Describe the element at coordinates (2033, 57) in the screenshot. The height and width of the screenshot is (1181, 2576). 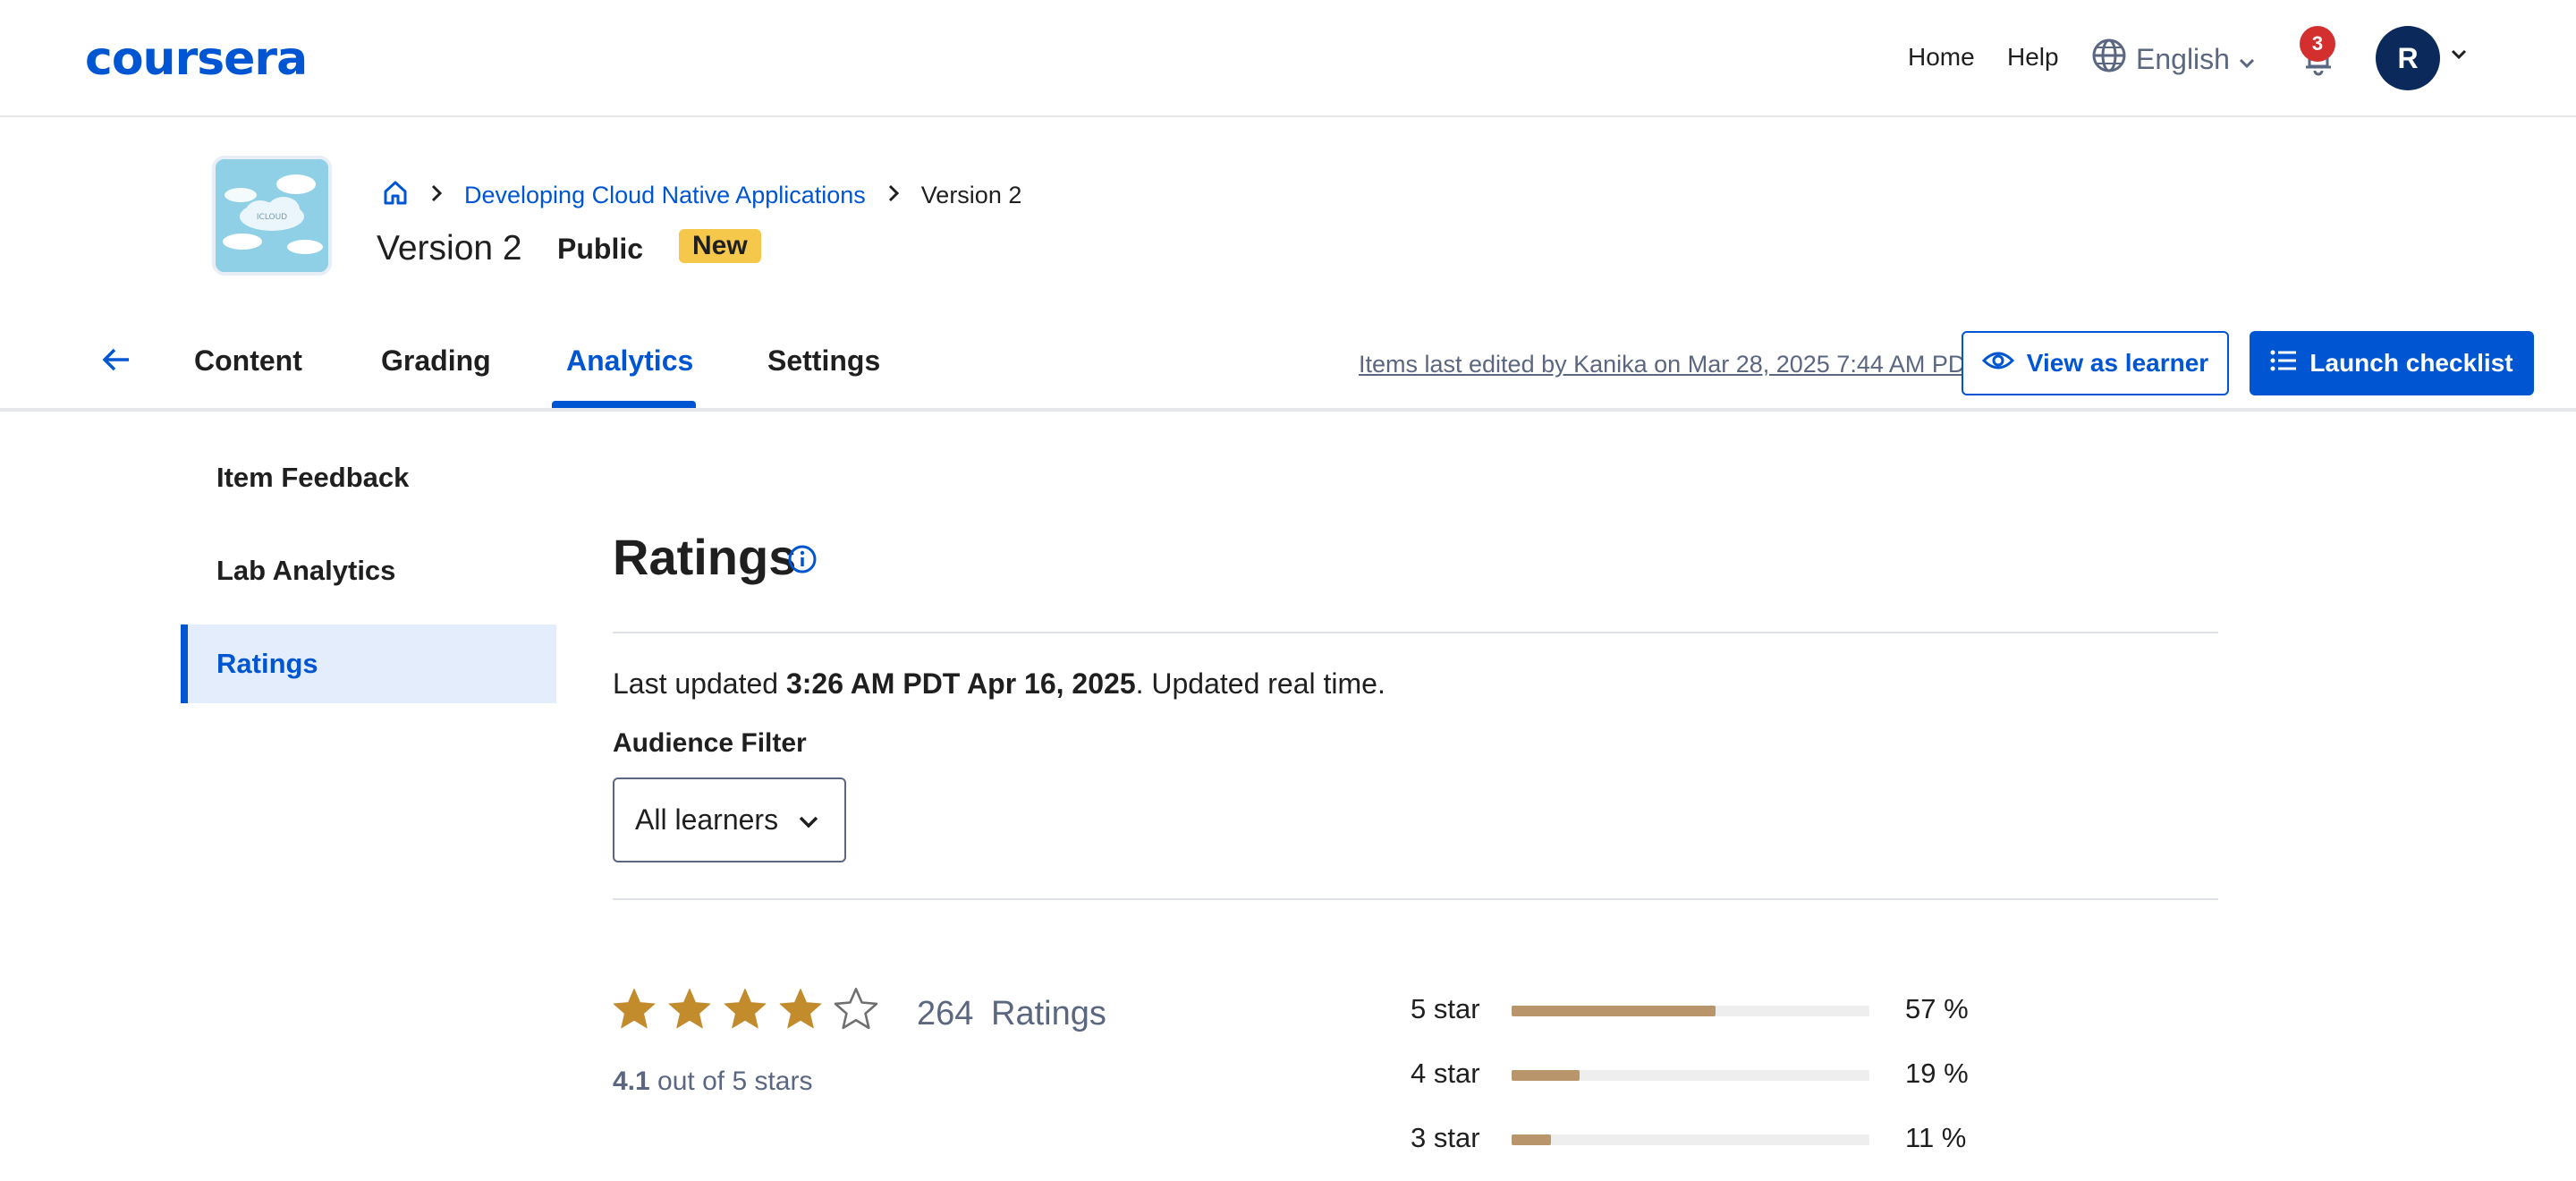
I see `nav-help-link: Help` at that location.